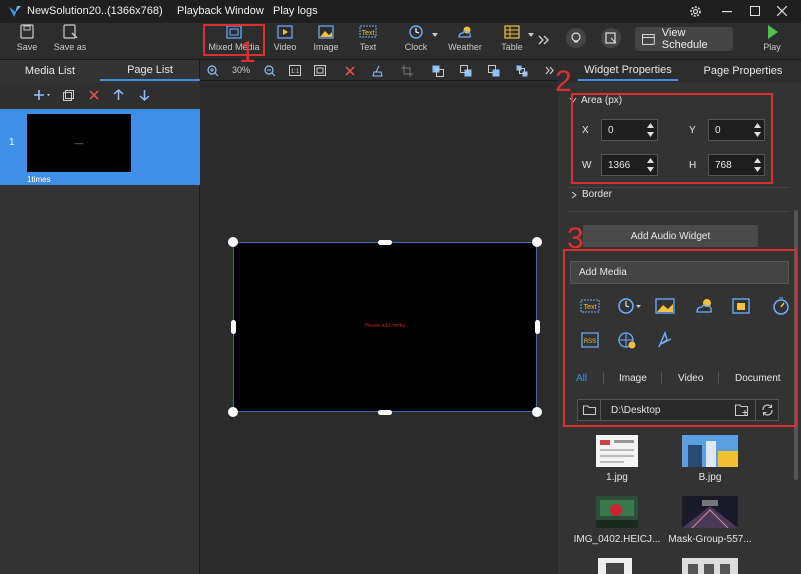 The height and width of the screenshot is (574, 801). What do you see at coordinates (385, 412) in the screenshot?
I see `resize-handle-bottom` at bounding box center [385, 412].